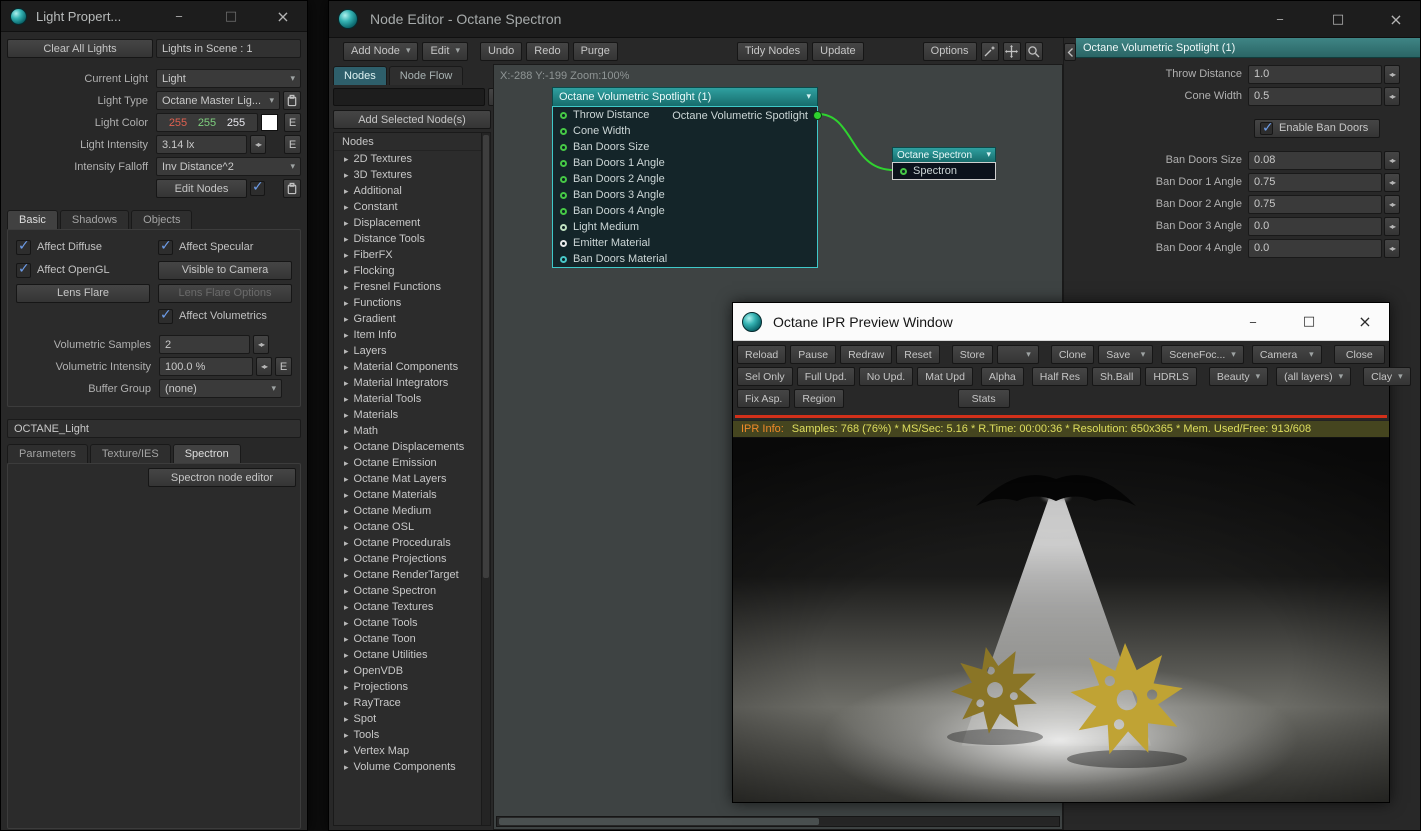 This screenshot has width=1421, height=831. Describe the element at coordinates (874, 19) in the screenshot. I see `node-editor-titlebar: Node Editor - Octane Spectron` at that location.